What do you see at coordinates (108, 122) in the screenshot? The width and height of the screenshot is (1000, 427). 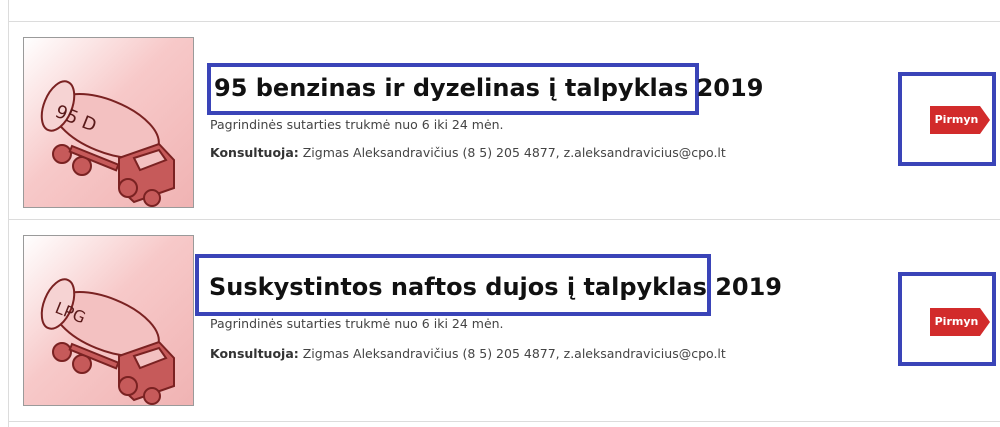 I see `tanker-truck-image: 95 D` at bounding box center [108, 122].